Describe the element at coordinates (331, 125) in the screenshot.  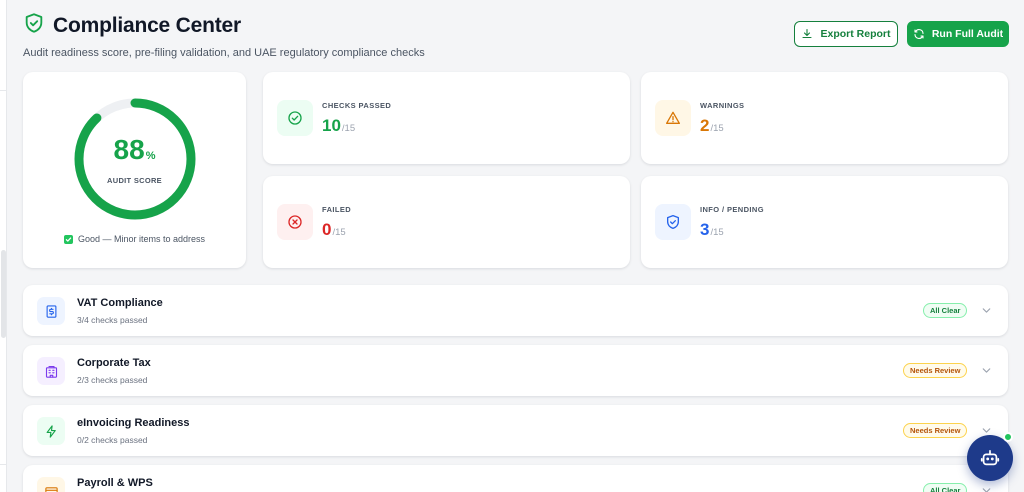
I see `checks-passed-count: 10` at that location.